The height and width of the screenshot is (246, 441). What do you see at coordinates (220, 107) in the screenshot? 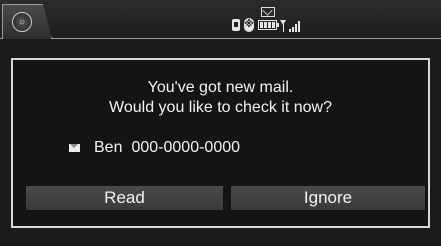
I see `dialog-message-line2: Would you like to check it now?` at bounding box center [220, 107].